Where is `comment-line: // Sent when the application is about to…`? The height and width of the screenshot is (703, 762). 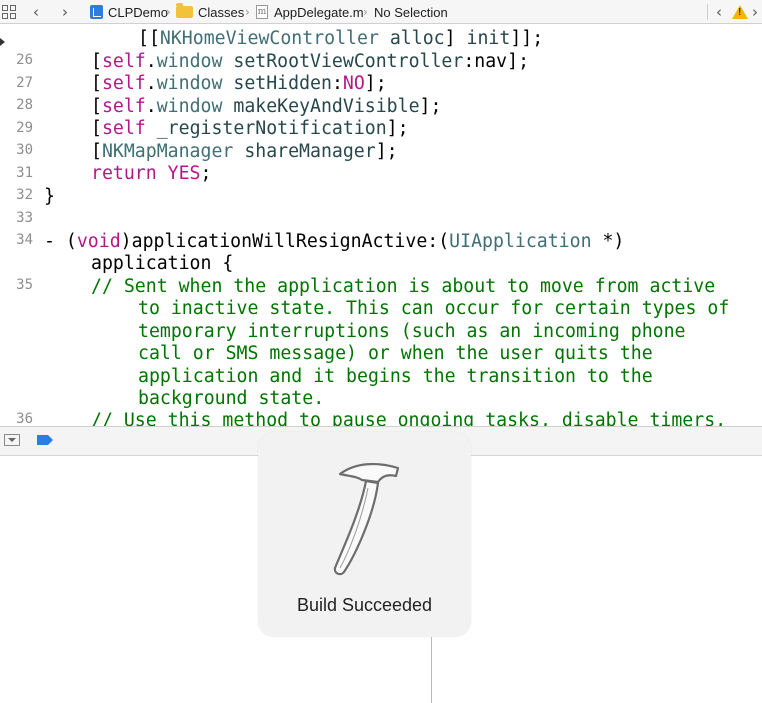 comment-line: // Sent when the application is about to… is located at coordinates (403, 286).